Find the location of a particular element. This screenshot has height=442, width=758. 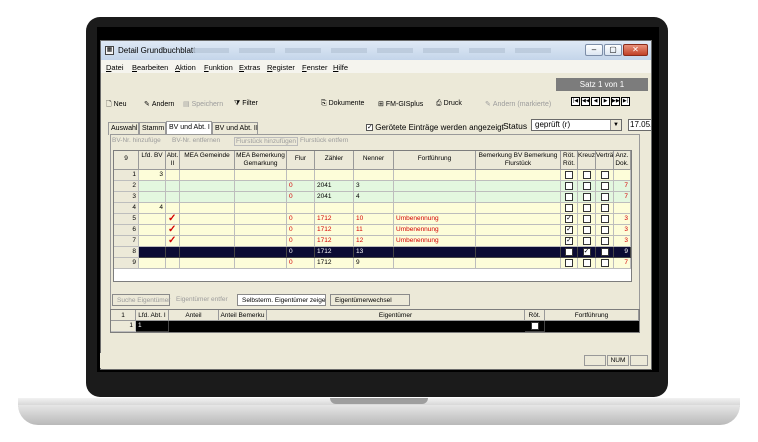

cell-zaehler: 2041 is located at coordinates (334, 197).